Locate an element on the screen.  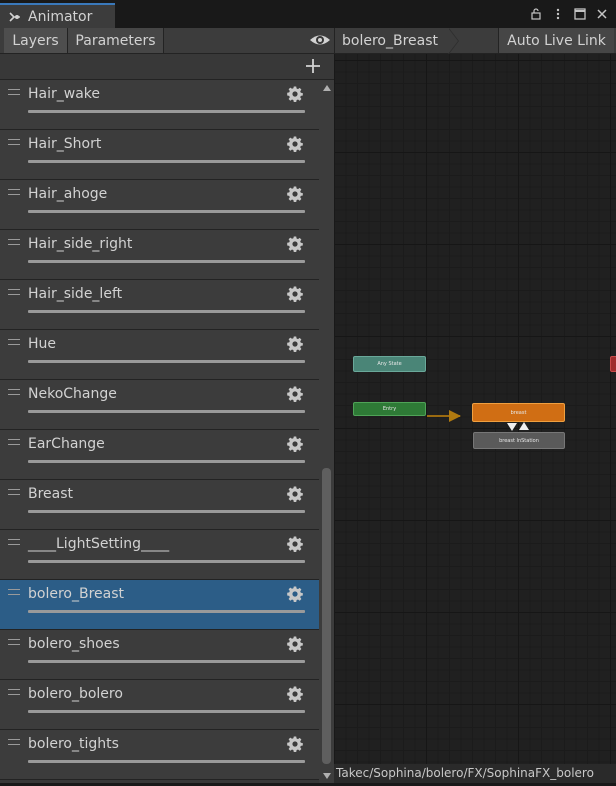
layer-name: Hair_side_left is located at coordinates (75, 294).